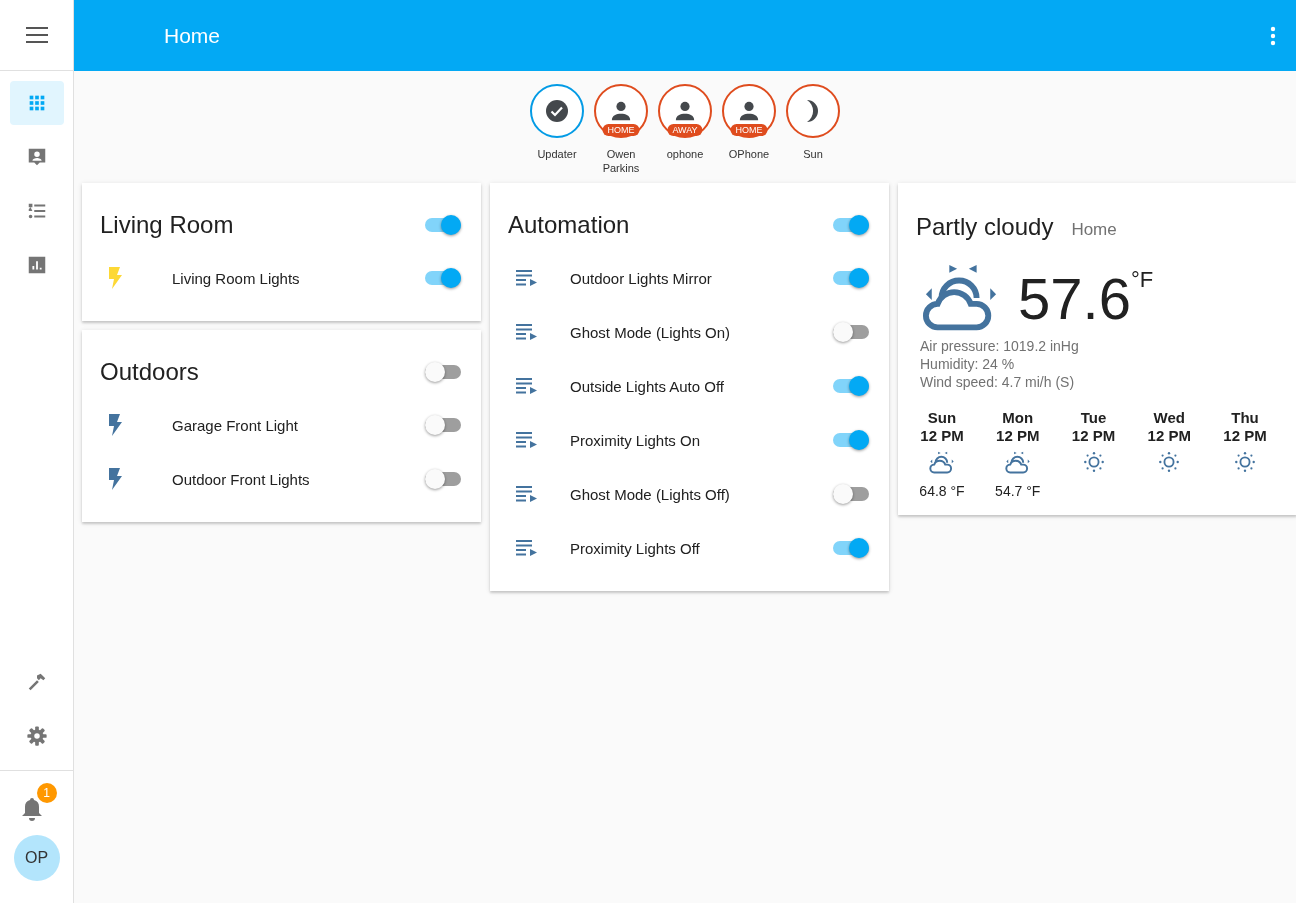 This screenshot has height=903, width=1296. Describe the element at coordinates (1093, 418) in the screenshot. I see `forecast-day: Tue` at that location.